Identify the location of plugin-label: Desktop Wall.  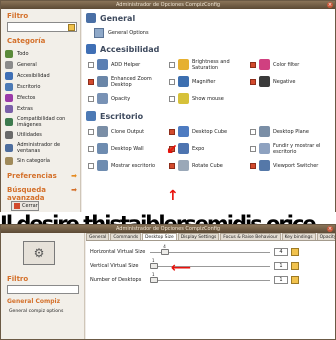
(127, 148).